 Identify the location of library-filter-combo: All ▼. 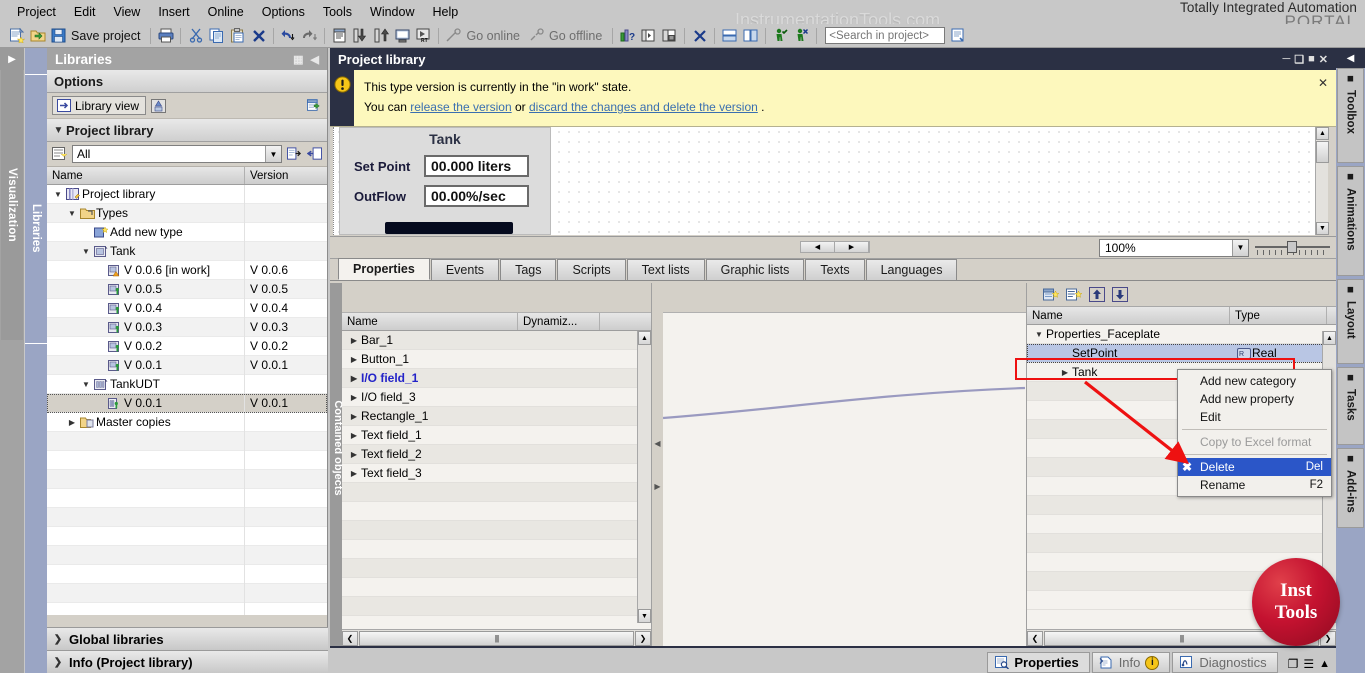
(177, 154).